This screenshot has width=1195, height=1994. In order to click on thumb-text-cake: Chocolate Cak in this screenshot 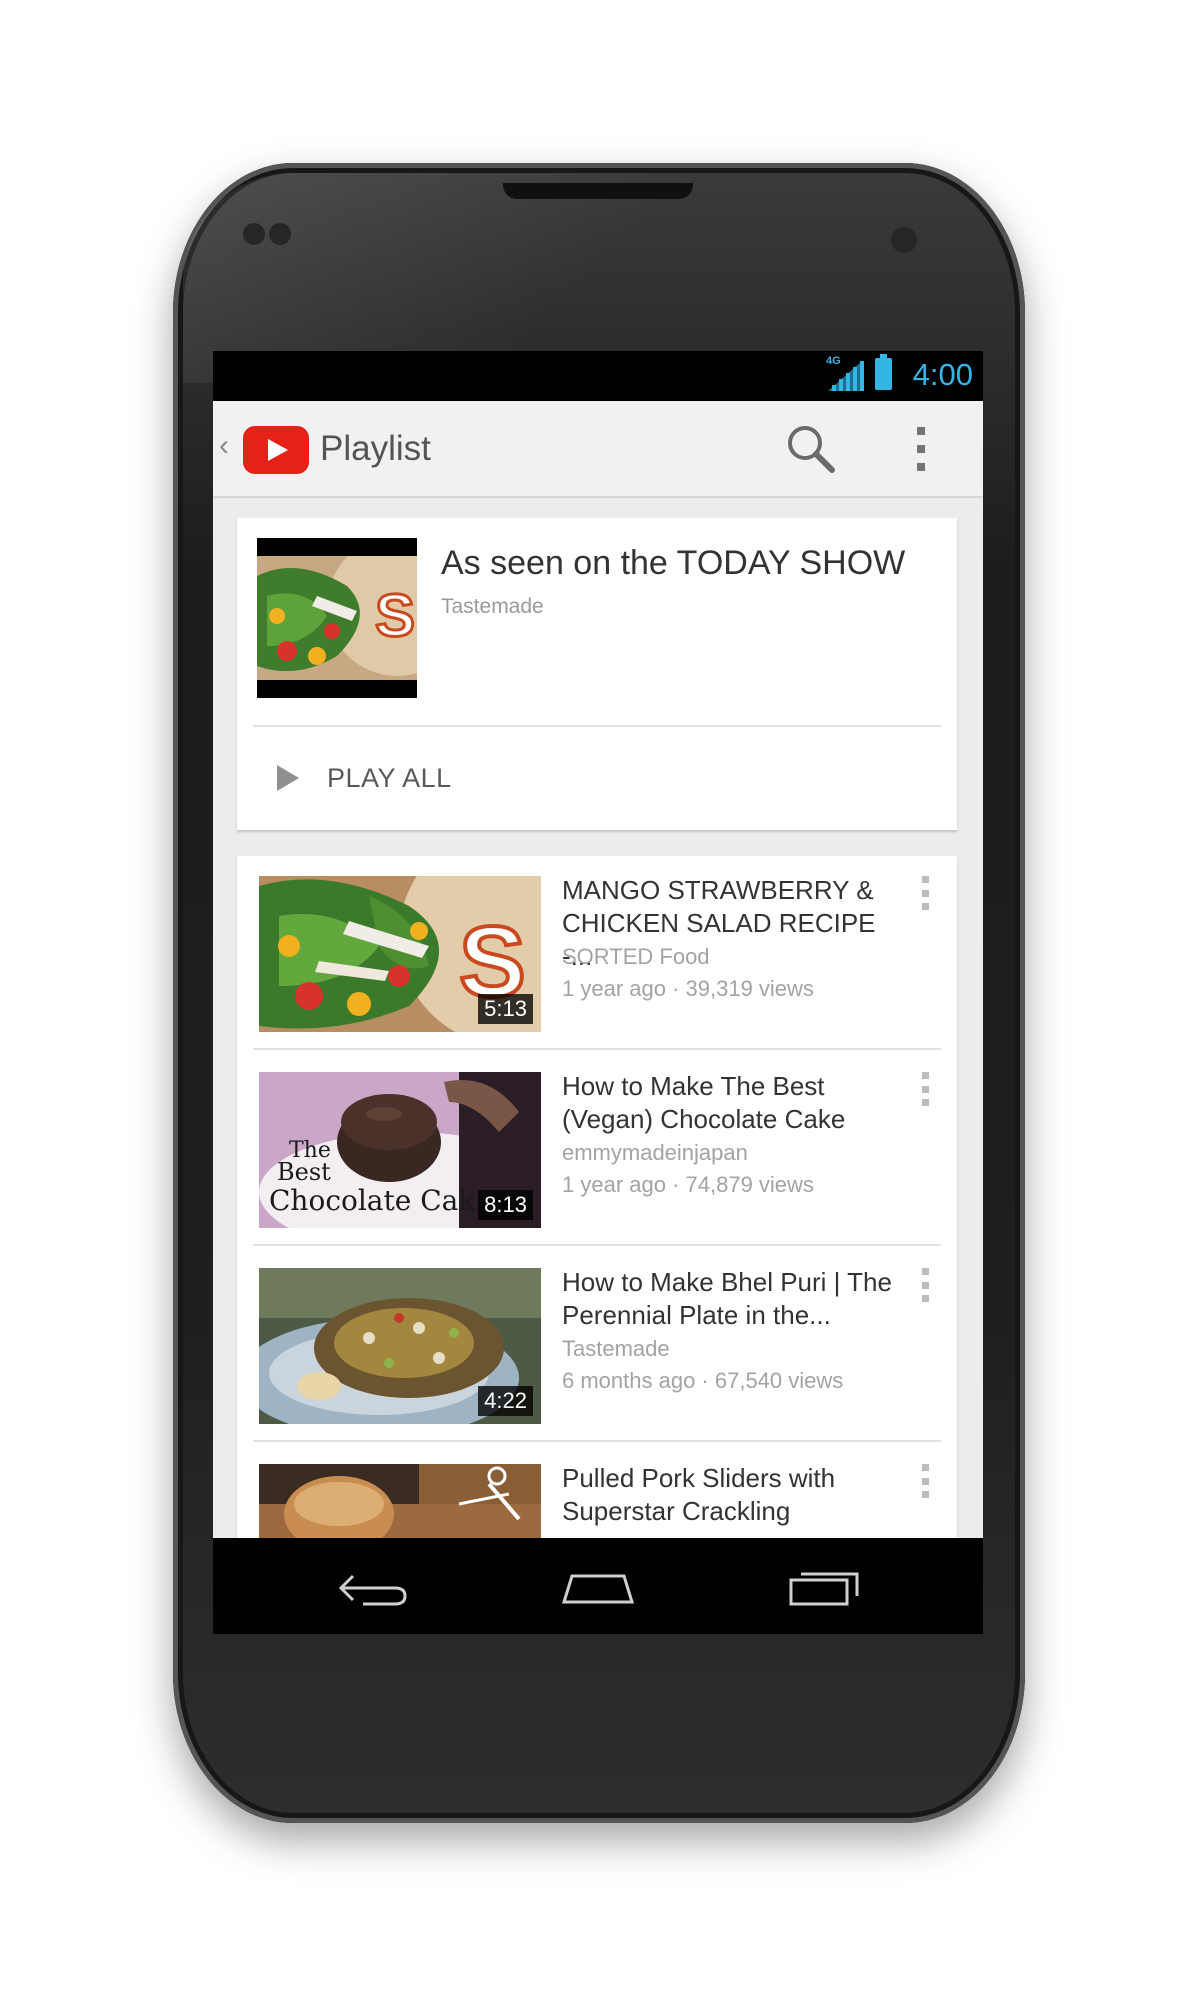, I will do `click(372, 1200)`.